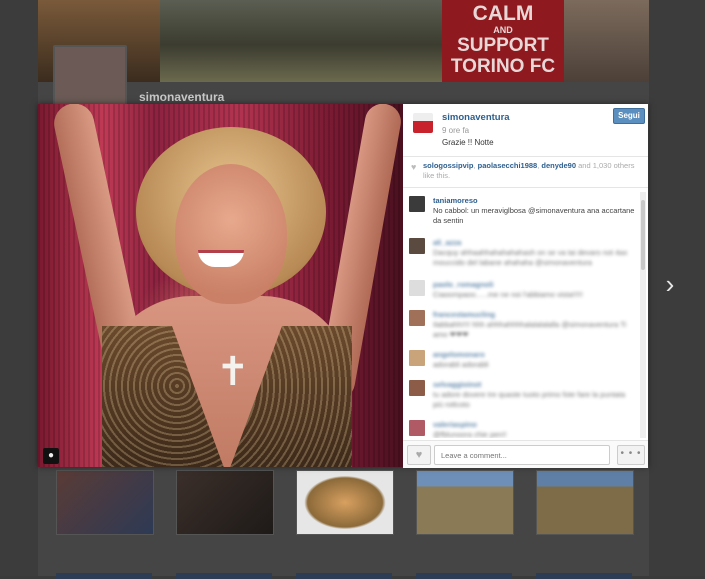 The image size is (705, 579). I want to click on profile-header-collage: CALM AND SUPPORT TORINO FC, so click(343, 41).